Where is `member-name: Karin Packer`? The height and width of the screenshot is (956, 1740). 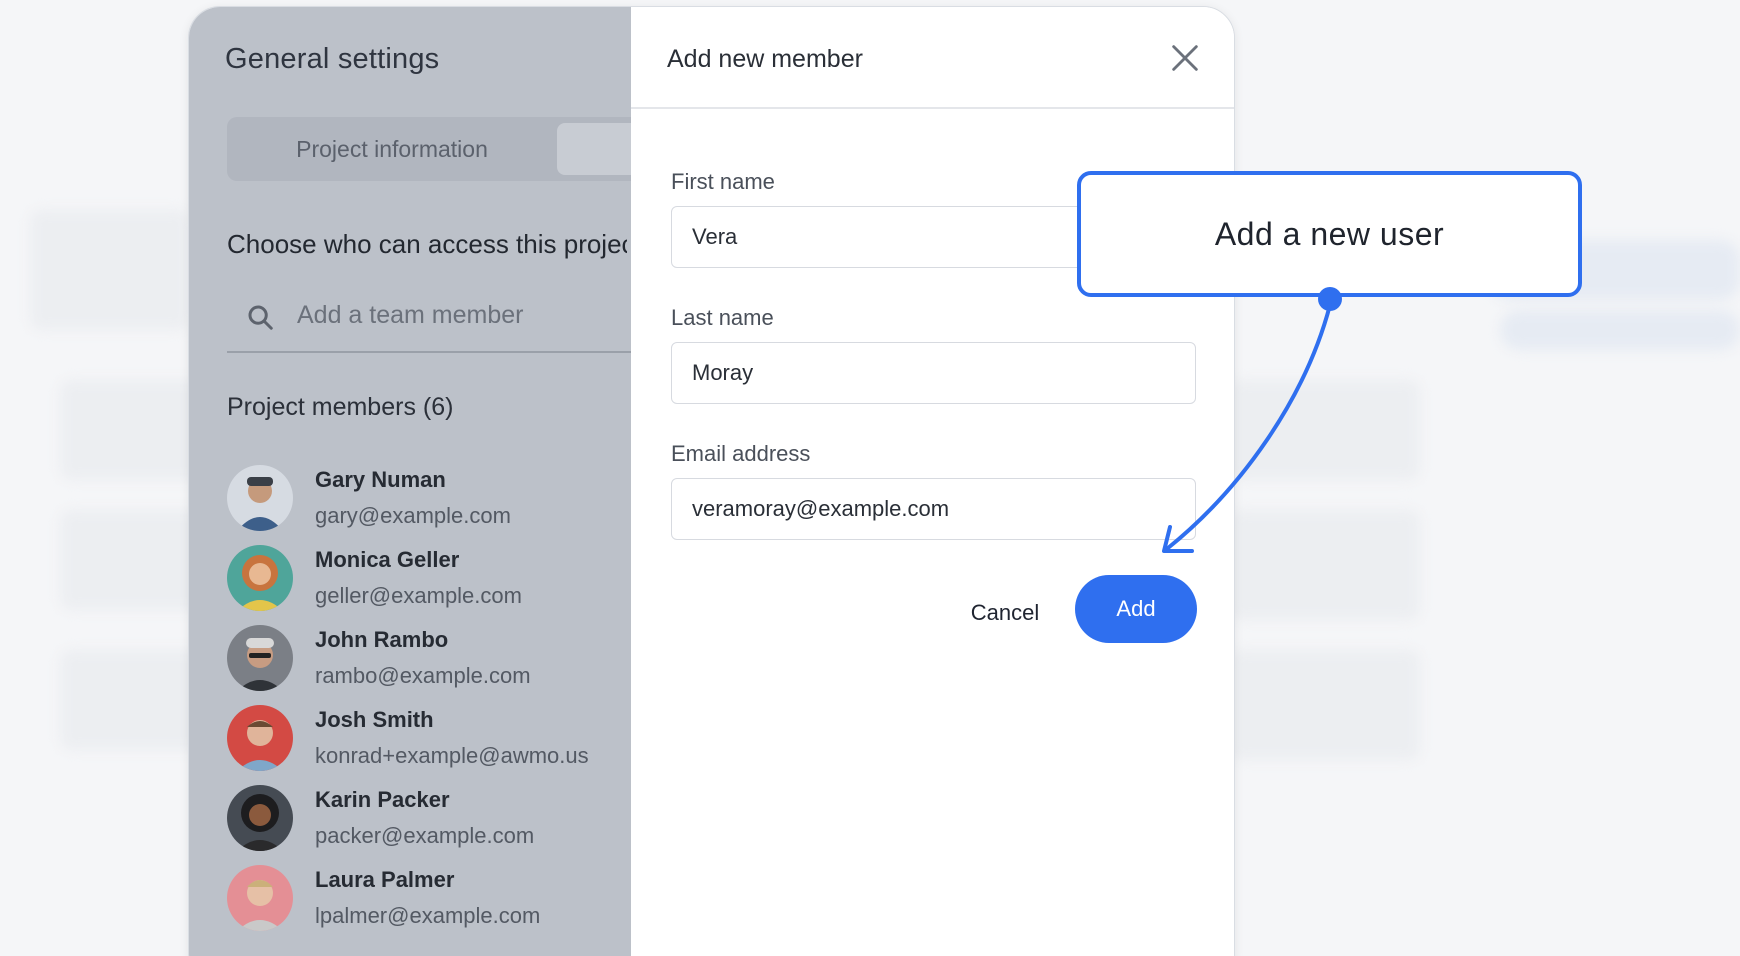
member-name: Karin Packer is located at coordinates (382, 799).